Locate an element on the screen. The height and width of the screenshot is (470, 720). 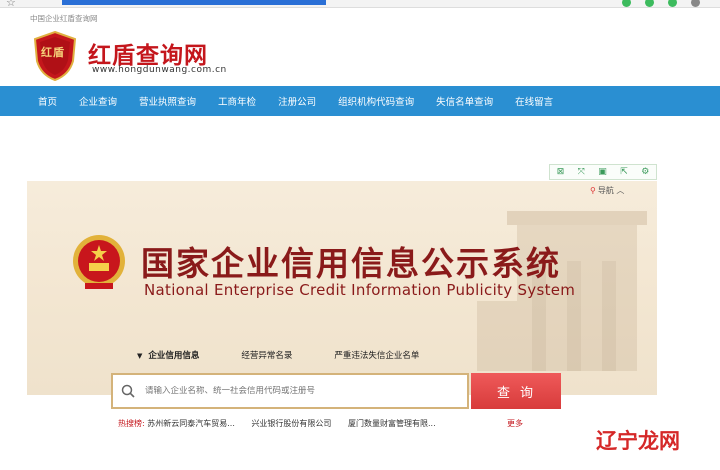
nav-item-company-search: 企业查询 is located at coordinates (98, 101).